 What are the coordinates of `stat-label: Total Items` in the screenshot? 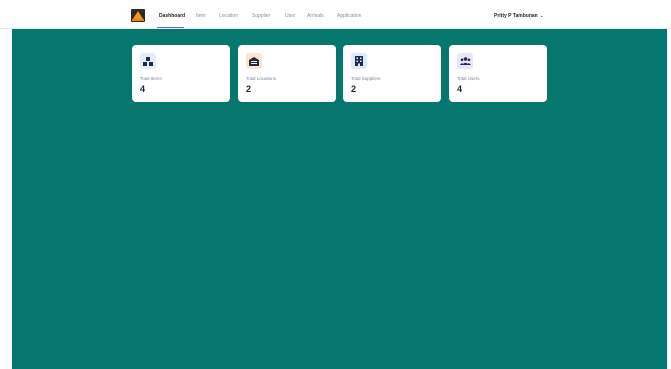 It's located at (151, 78).